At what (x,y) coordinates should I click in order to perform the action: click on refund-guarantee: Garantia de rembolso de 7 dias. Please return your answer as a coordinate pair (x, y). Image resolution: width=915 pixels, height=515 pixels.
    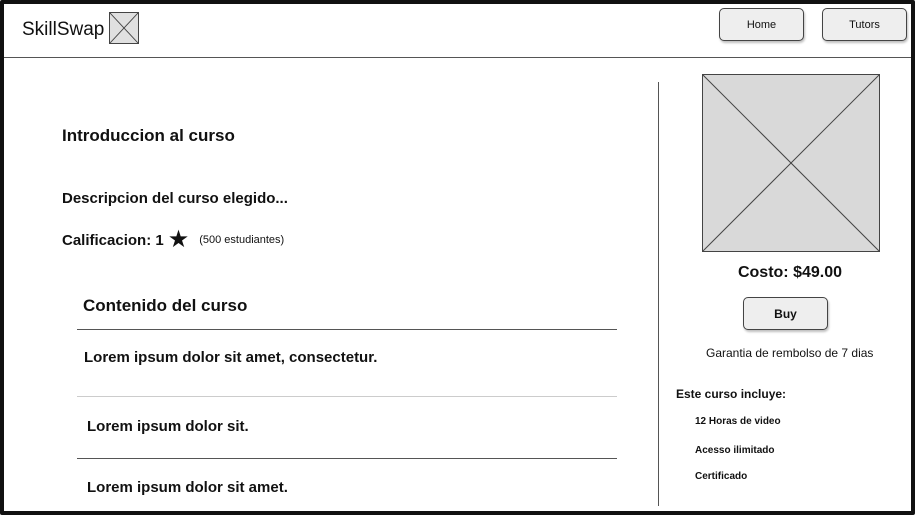
    Looking at the image, I should click on (790, 353).